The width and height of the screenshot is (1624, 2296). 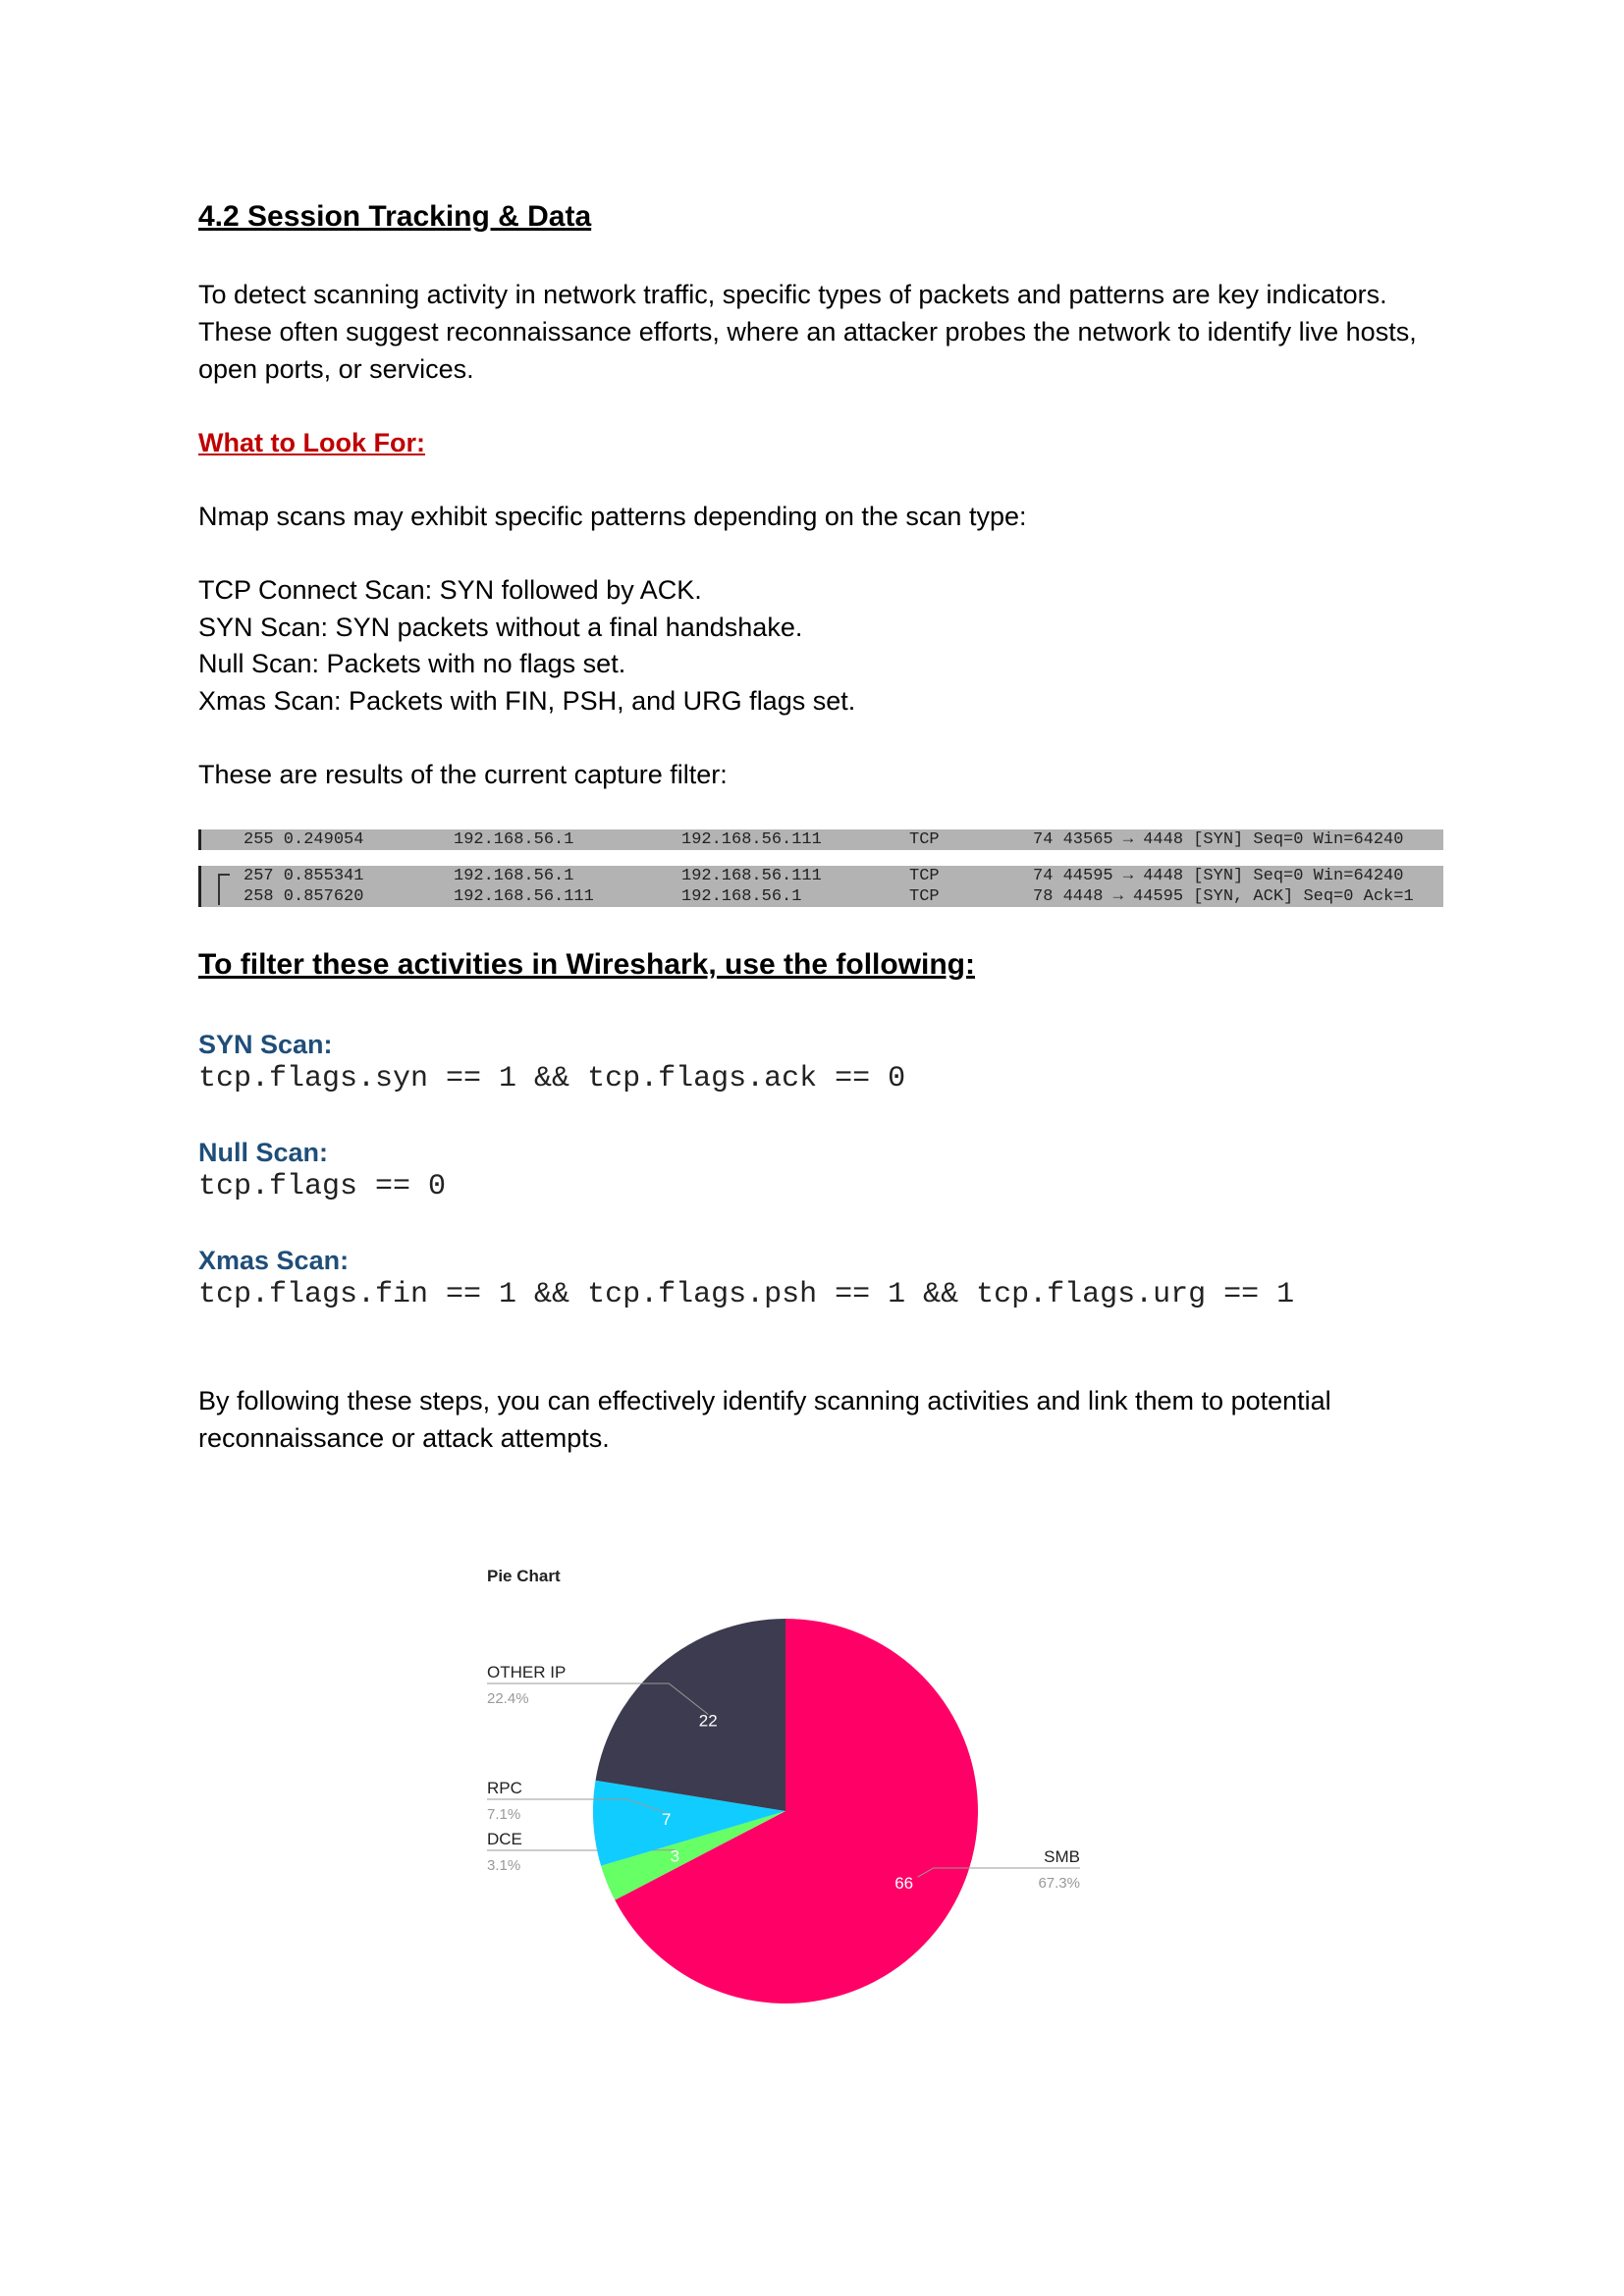 I want to click on packet-destination: 192.168.56.1, so click(x=741, y=896).